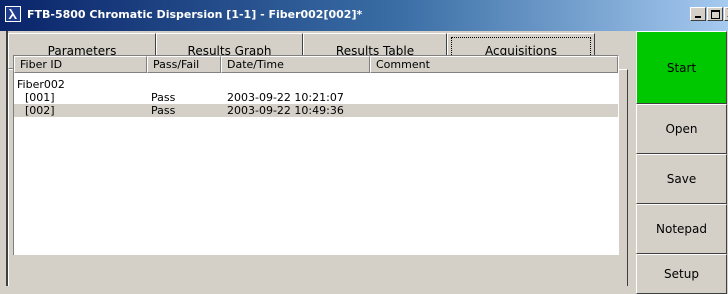  I want to click on table-row-selected: [002] Pass 2003-09-22 10:49:36, so click(316, 110).